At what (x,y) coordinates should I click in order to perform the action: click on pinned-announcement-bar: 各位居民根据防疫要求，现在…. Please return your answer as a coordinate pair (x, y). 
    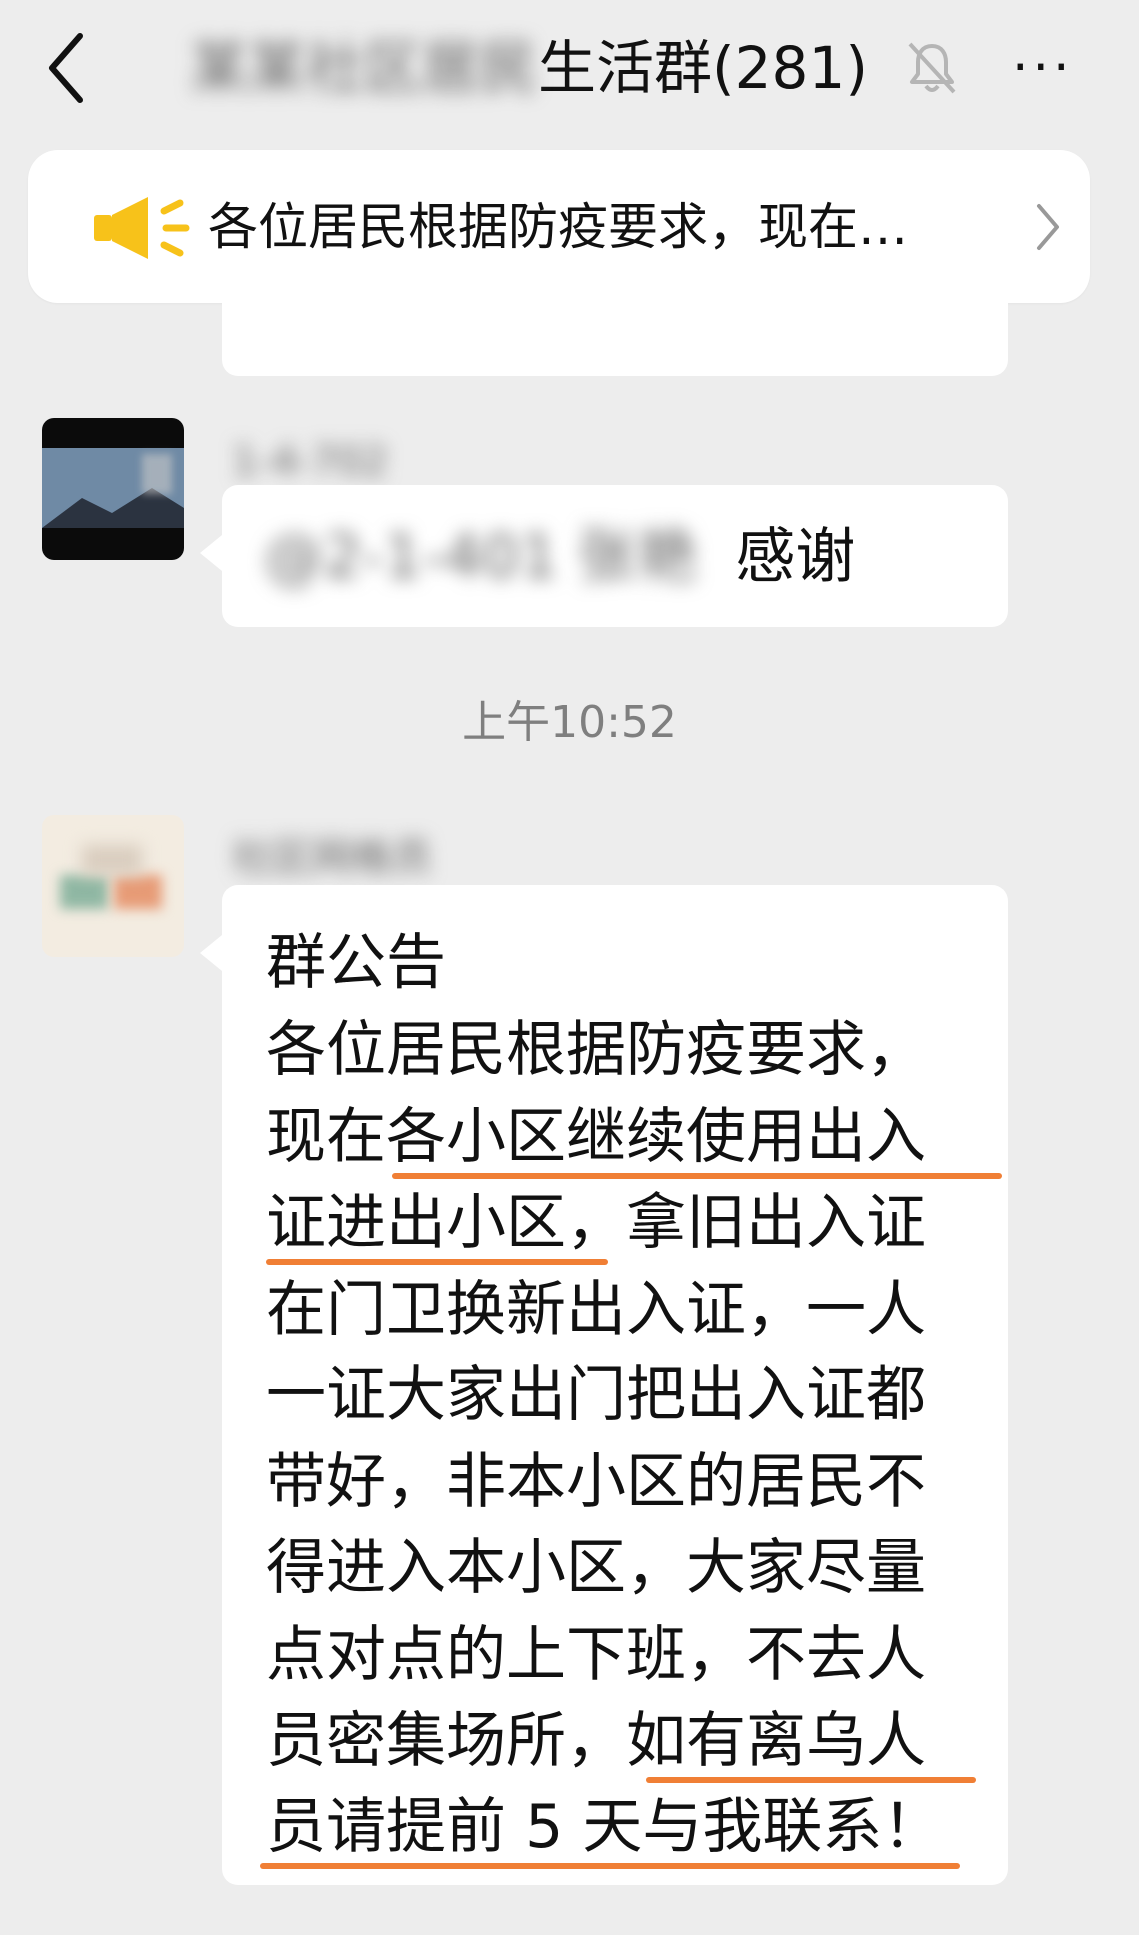
    Looking at the image, I should click on (559, 226).